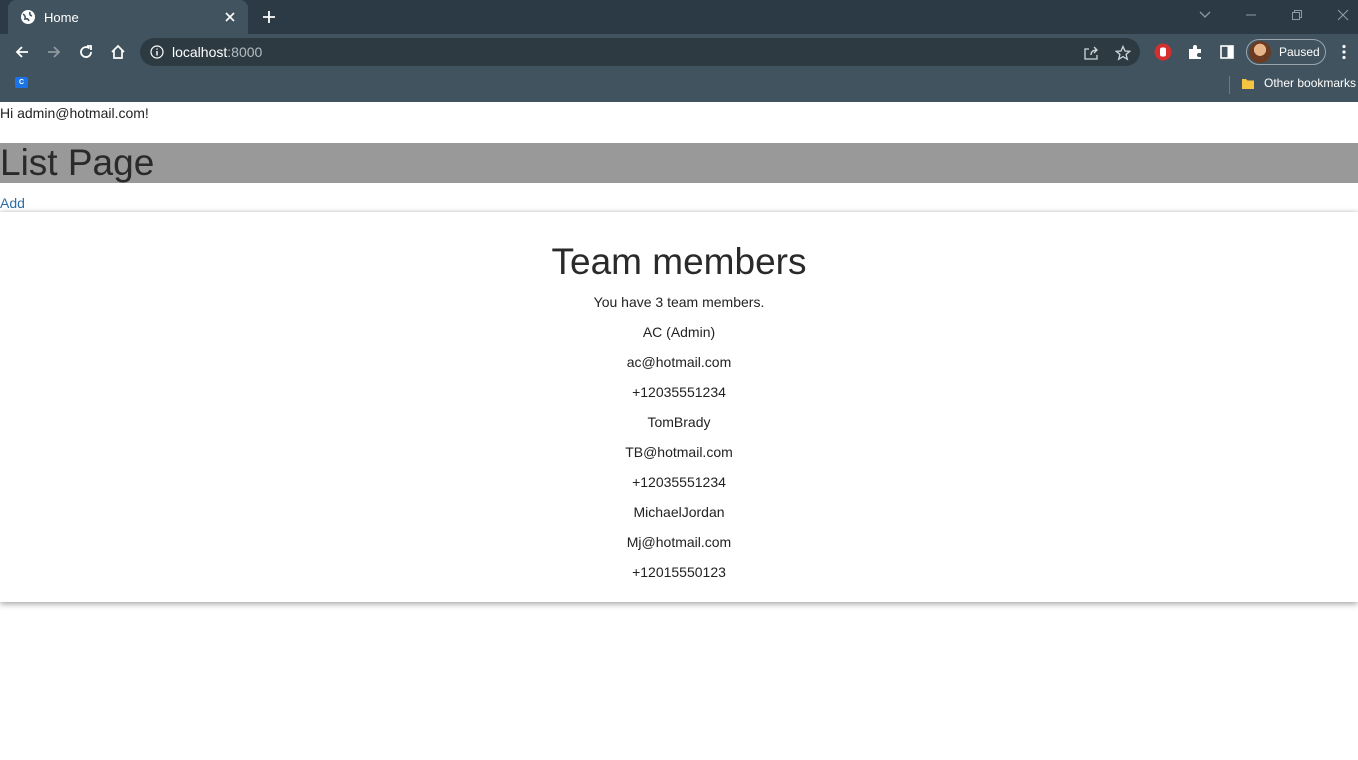 Image resolution: width=1358 pixels, height=760 pixels. I want to click on new-tab-icon, so click(269, 17).